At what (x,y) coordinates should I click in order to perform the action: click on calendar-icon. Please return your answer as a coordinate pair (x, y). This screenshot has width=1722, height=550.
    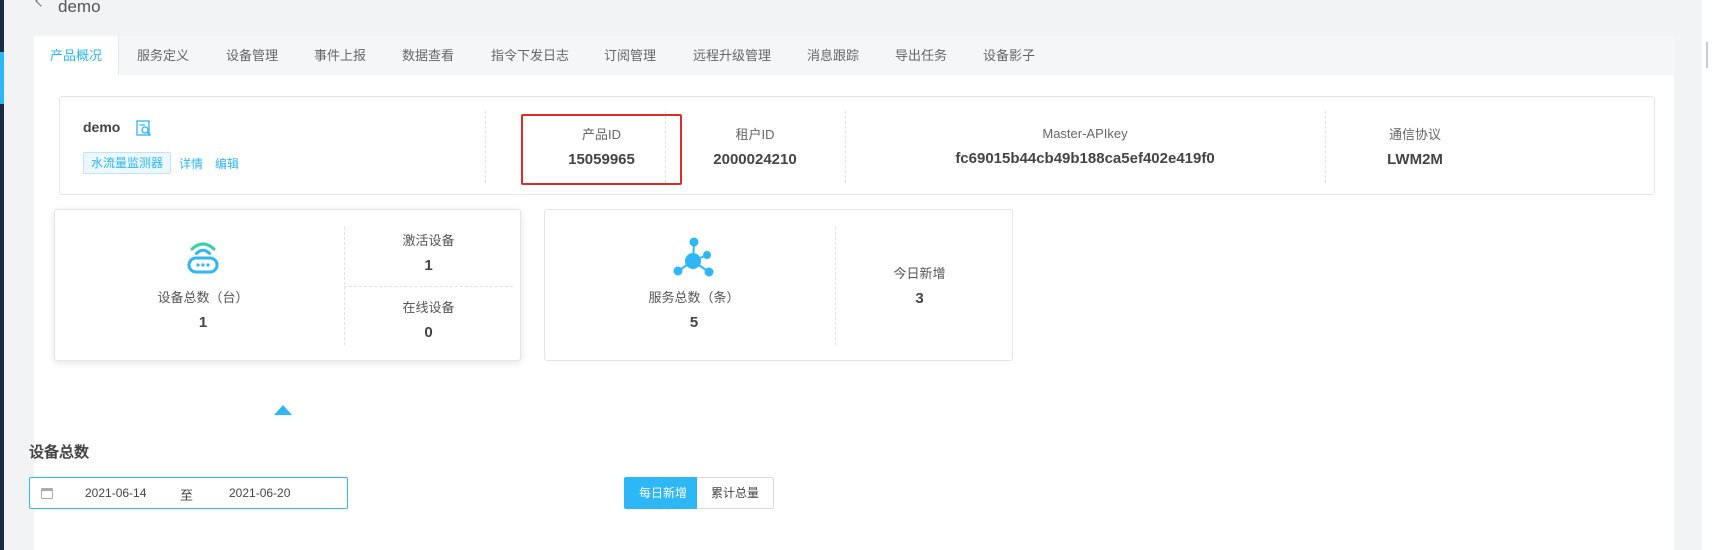
    Looking at the image, I should click on (47, 493).